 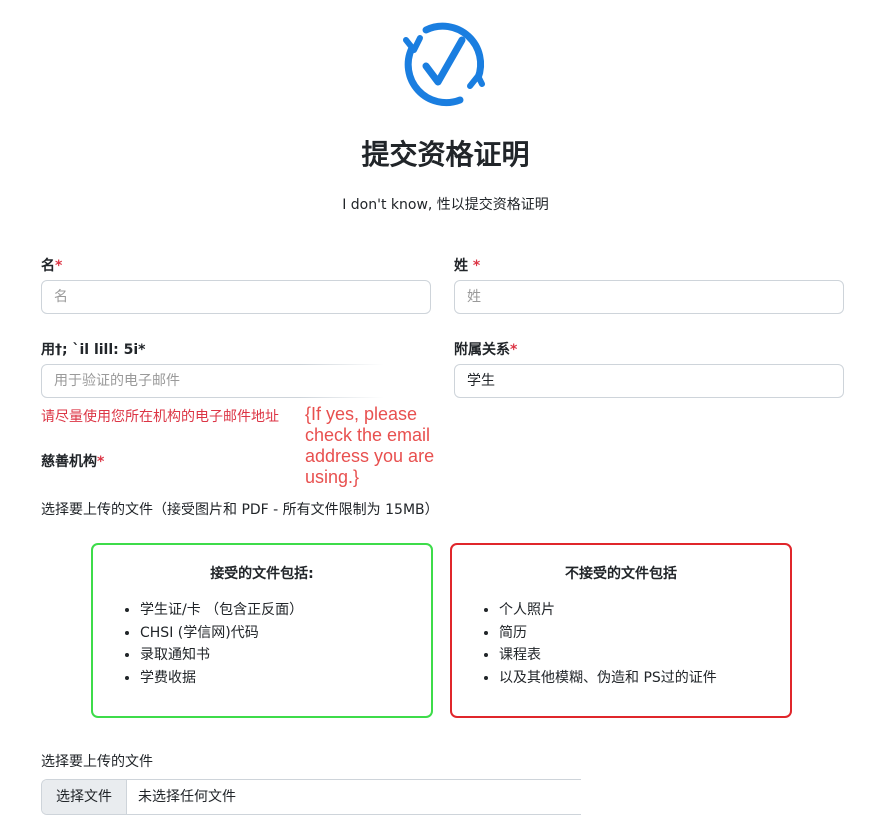 What do you see at coordinates (461, 266) in the screenshot?
I see `last-name-label-text: 姓` at bounding box center [461, 266].